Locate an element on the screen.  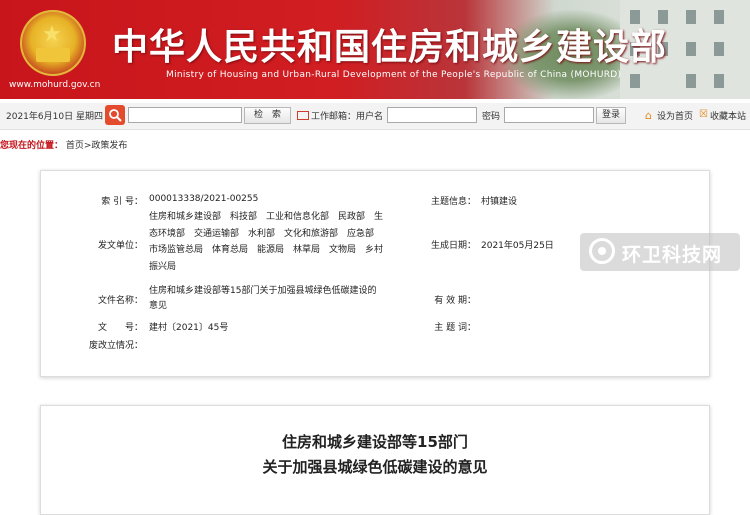
password-input is located at coordinates (549, 115).